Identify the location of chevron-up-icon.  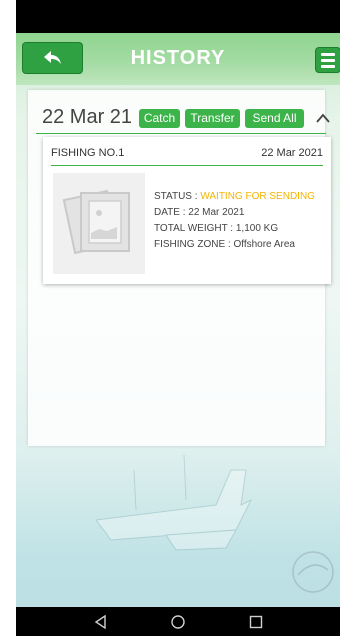
(323, 119).